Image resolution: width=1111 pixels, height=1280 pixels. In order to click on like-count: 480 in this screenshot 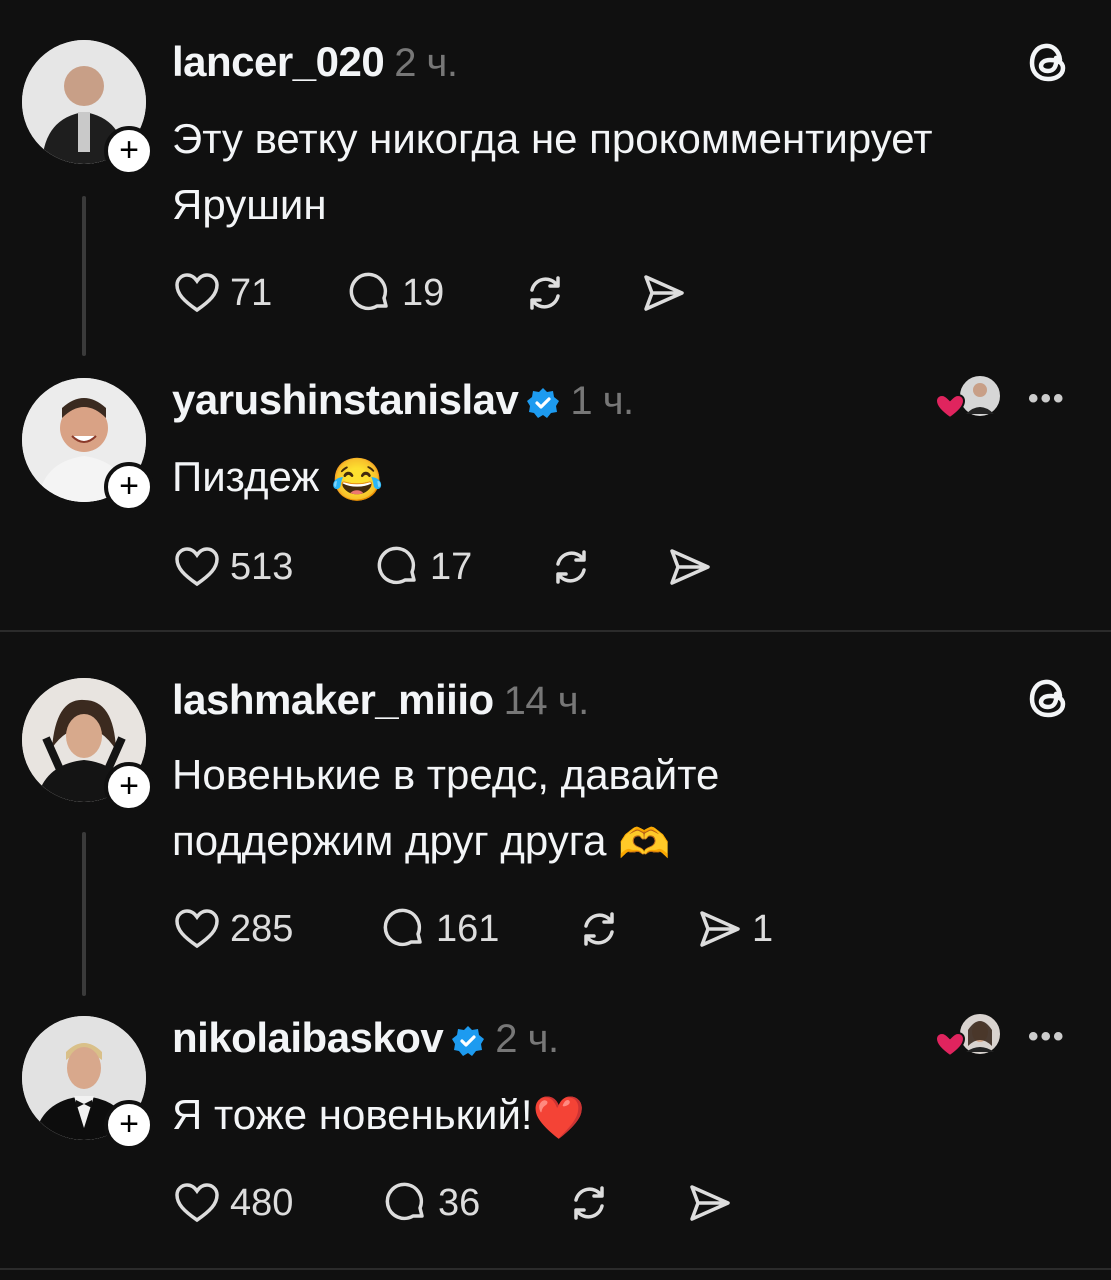, I will do `click(262, 1202)`.